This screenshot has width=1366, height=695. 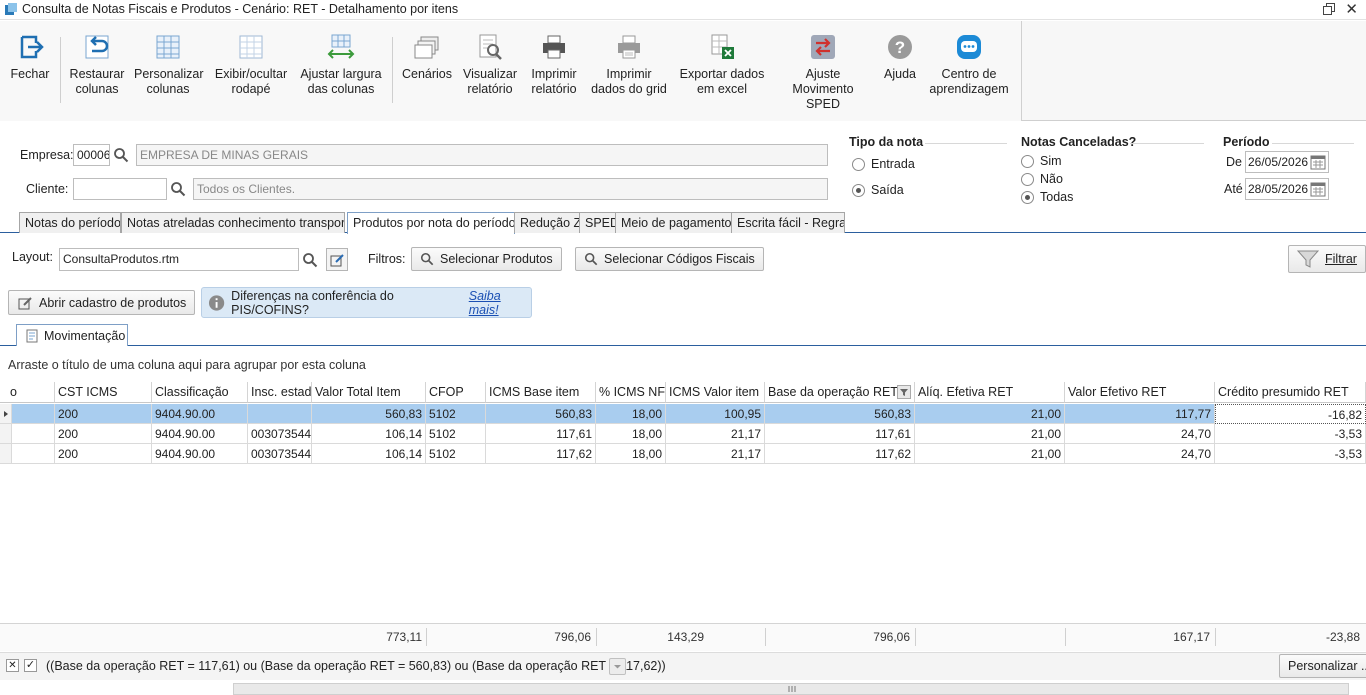 What do you see at coordinates (70, 222) in the screenshot?
I see `tab-notas-periodo: Notas do período` at bounding box center [70, 222].